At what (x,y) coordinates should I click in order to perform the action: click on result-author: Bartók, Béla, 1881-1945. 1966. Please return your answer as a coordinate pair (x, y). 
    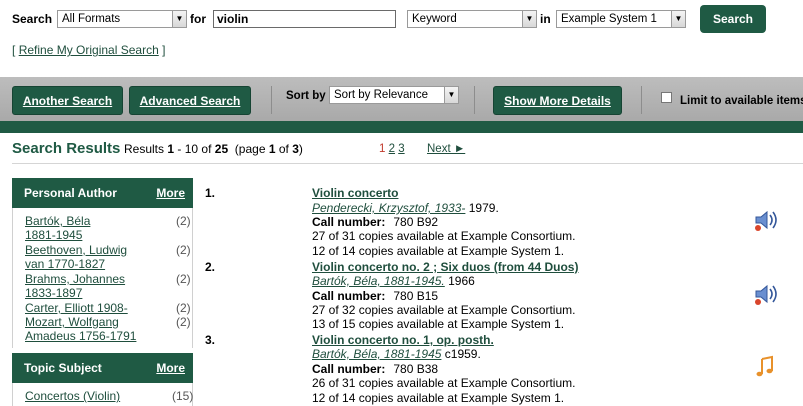
    Looking at the image, I should click on (393, 281).